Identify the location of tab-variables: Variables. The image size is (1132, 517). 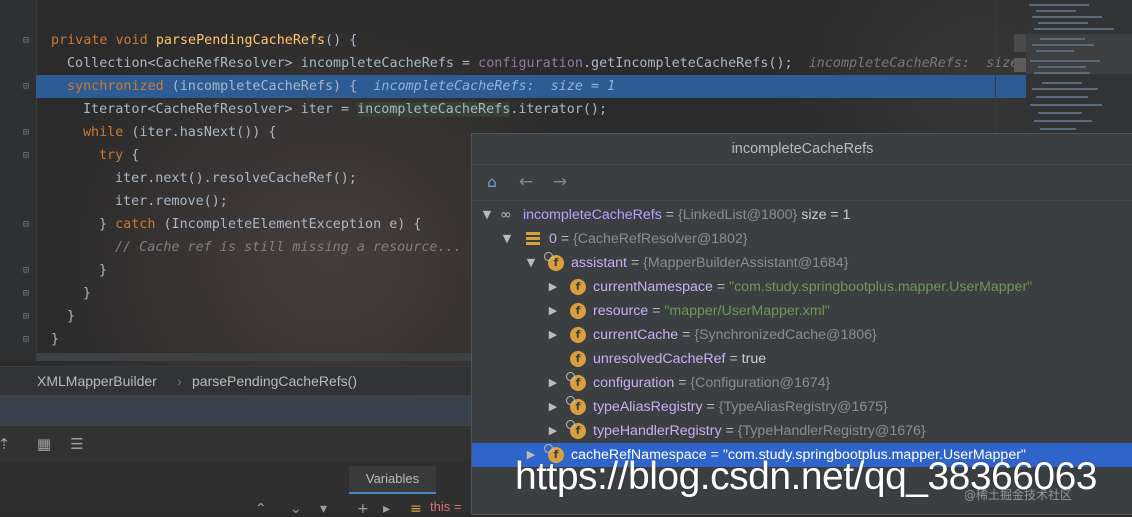
(392, 480).